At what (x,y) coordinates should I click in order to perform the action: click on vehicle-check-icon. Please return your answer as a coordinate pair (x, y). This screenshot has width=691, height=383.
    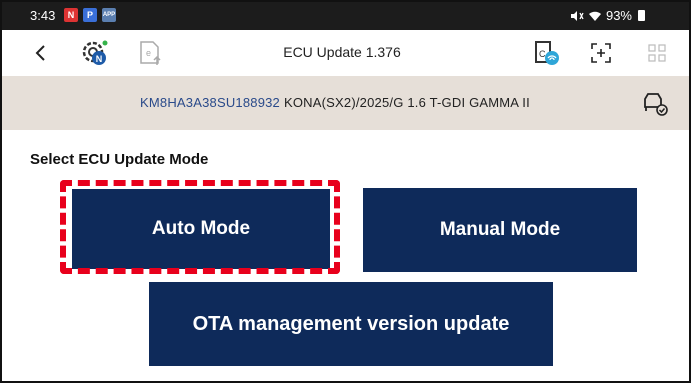
    Looking at the image, I should click on (656, 104).